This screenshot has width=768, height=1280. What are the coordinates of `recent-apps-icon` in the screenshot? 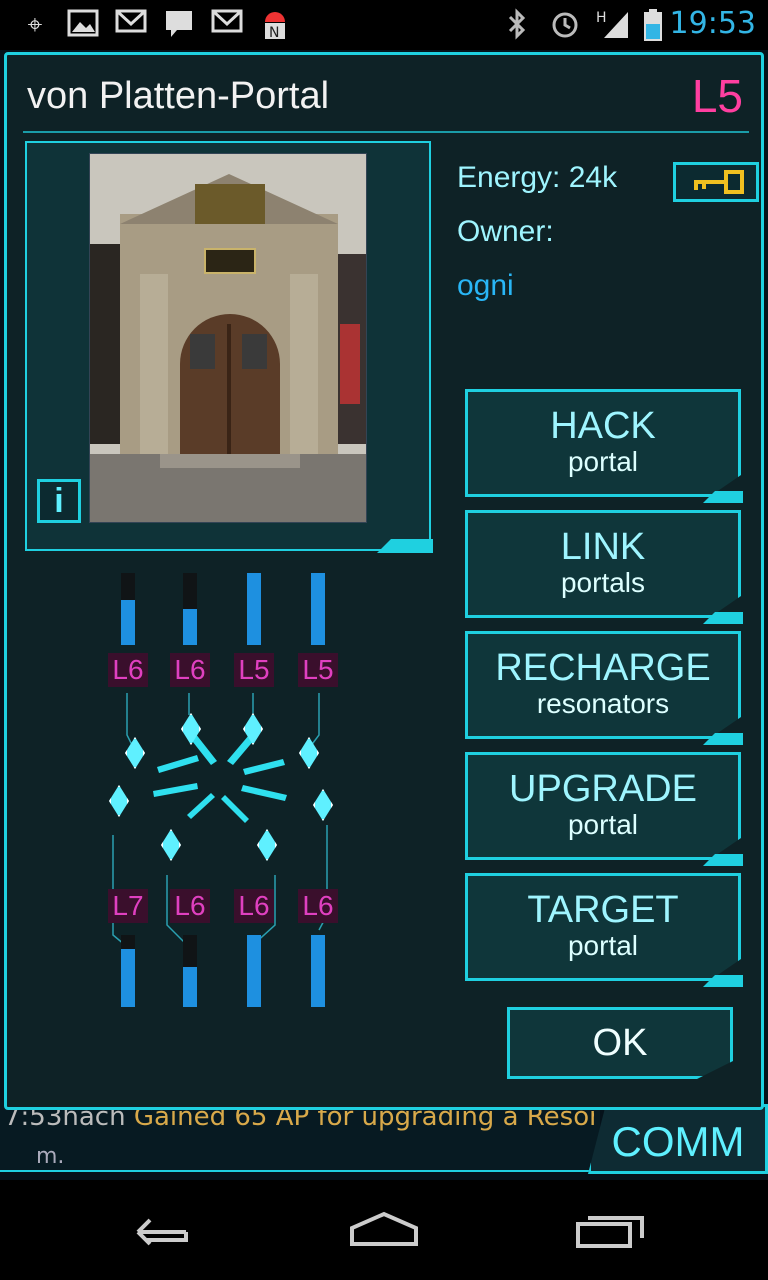 It's located at (610, 1230).